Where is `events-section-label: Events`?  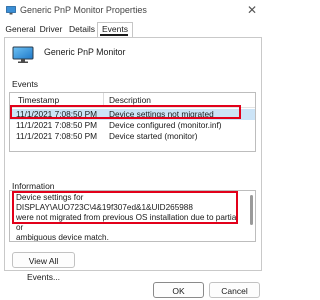 events-section-label: Events is located at coordinates (25, 84).